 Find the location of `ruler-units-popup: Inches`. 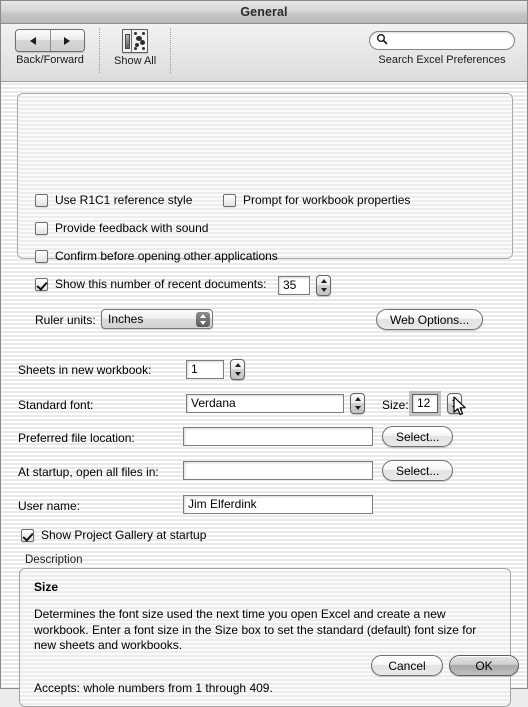

ruler-units-popup: Inches is located at coordinates (157, 319).